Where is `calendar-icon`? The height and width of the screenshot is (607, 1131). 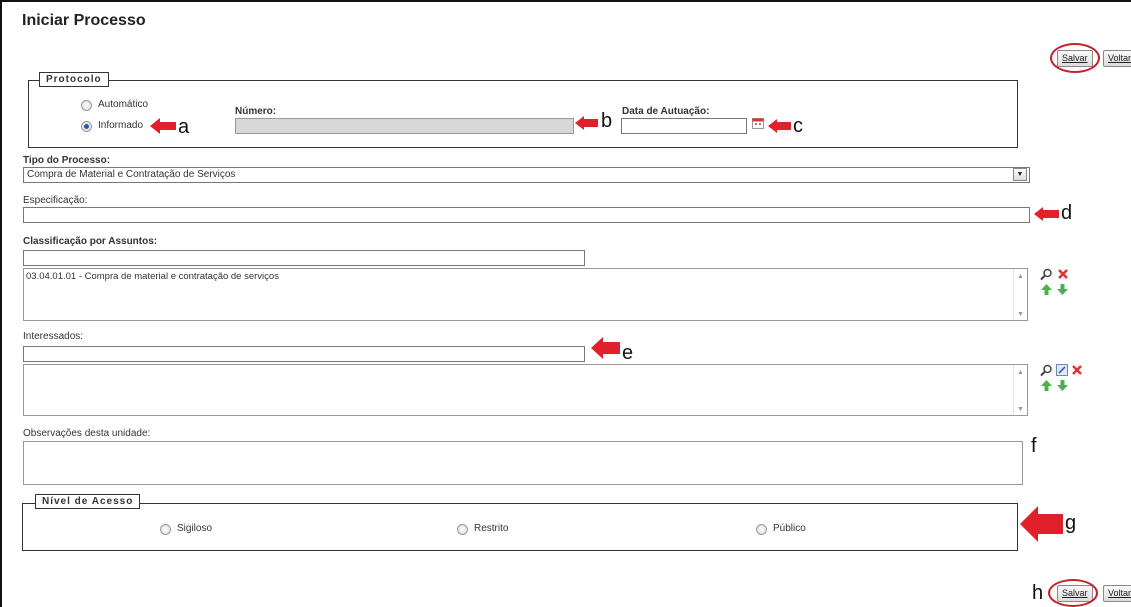
calendar-icon is located at coordinates (758, 124).